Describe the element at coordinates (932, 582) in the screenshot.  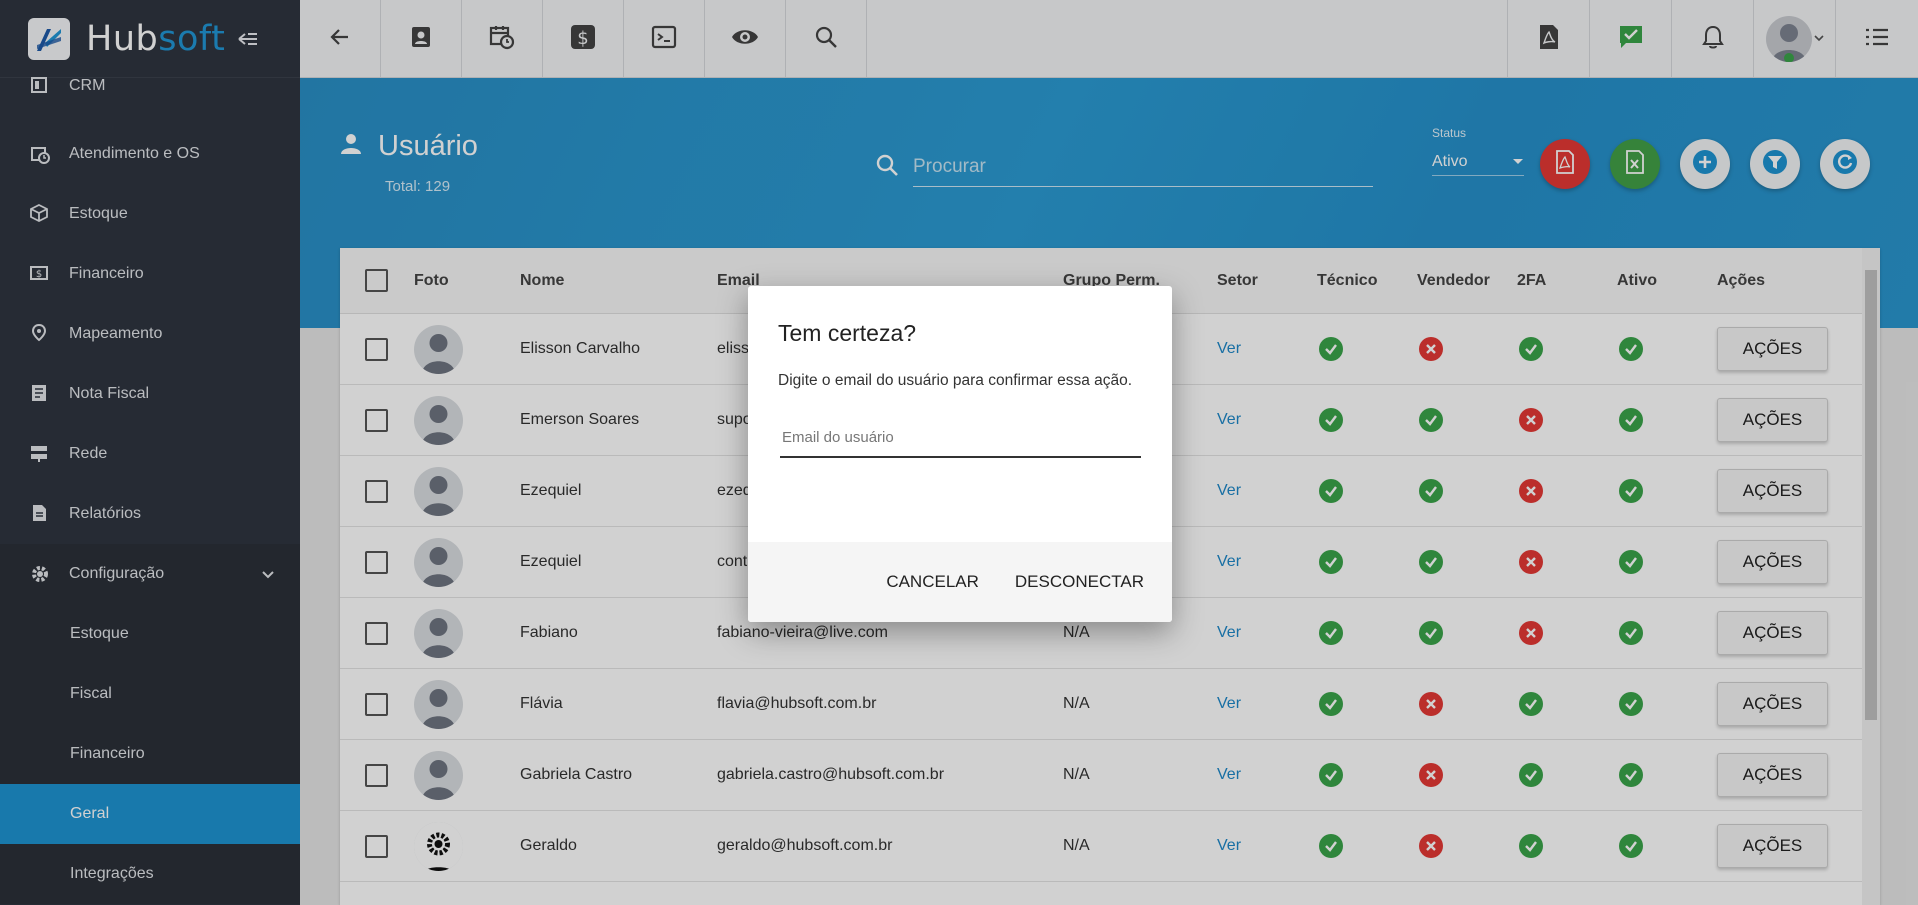
I see `cancel-button: CANCELAR` at that location.